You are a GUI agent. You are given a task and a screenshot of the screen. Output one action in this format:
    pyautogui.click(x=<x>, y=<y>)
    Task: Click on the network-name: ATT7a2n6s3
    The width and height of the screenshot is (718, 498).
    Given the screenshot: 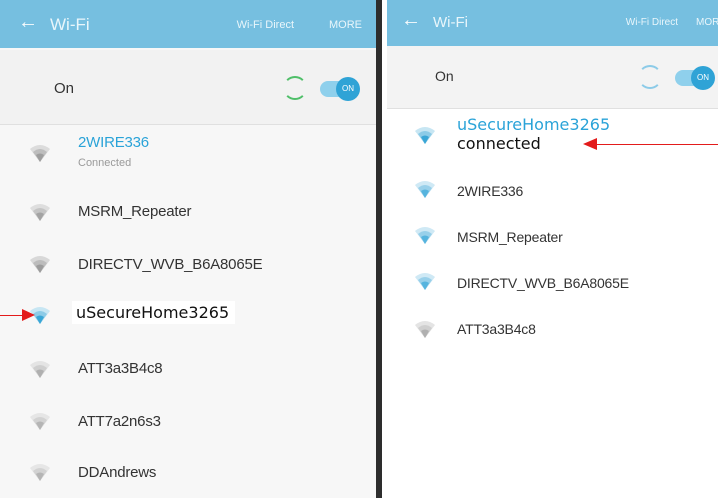 What is the action you would take?
    pyautogui.click(x=119, y=421)
    